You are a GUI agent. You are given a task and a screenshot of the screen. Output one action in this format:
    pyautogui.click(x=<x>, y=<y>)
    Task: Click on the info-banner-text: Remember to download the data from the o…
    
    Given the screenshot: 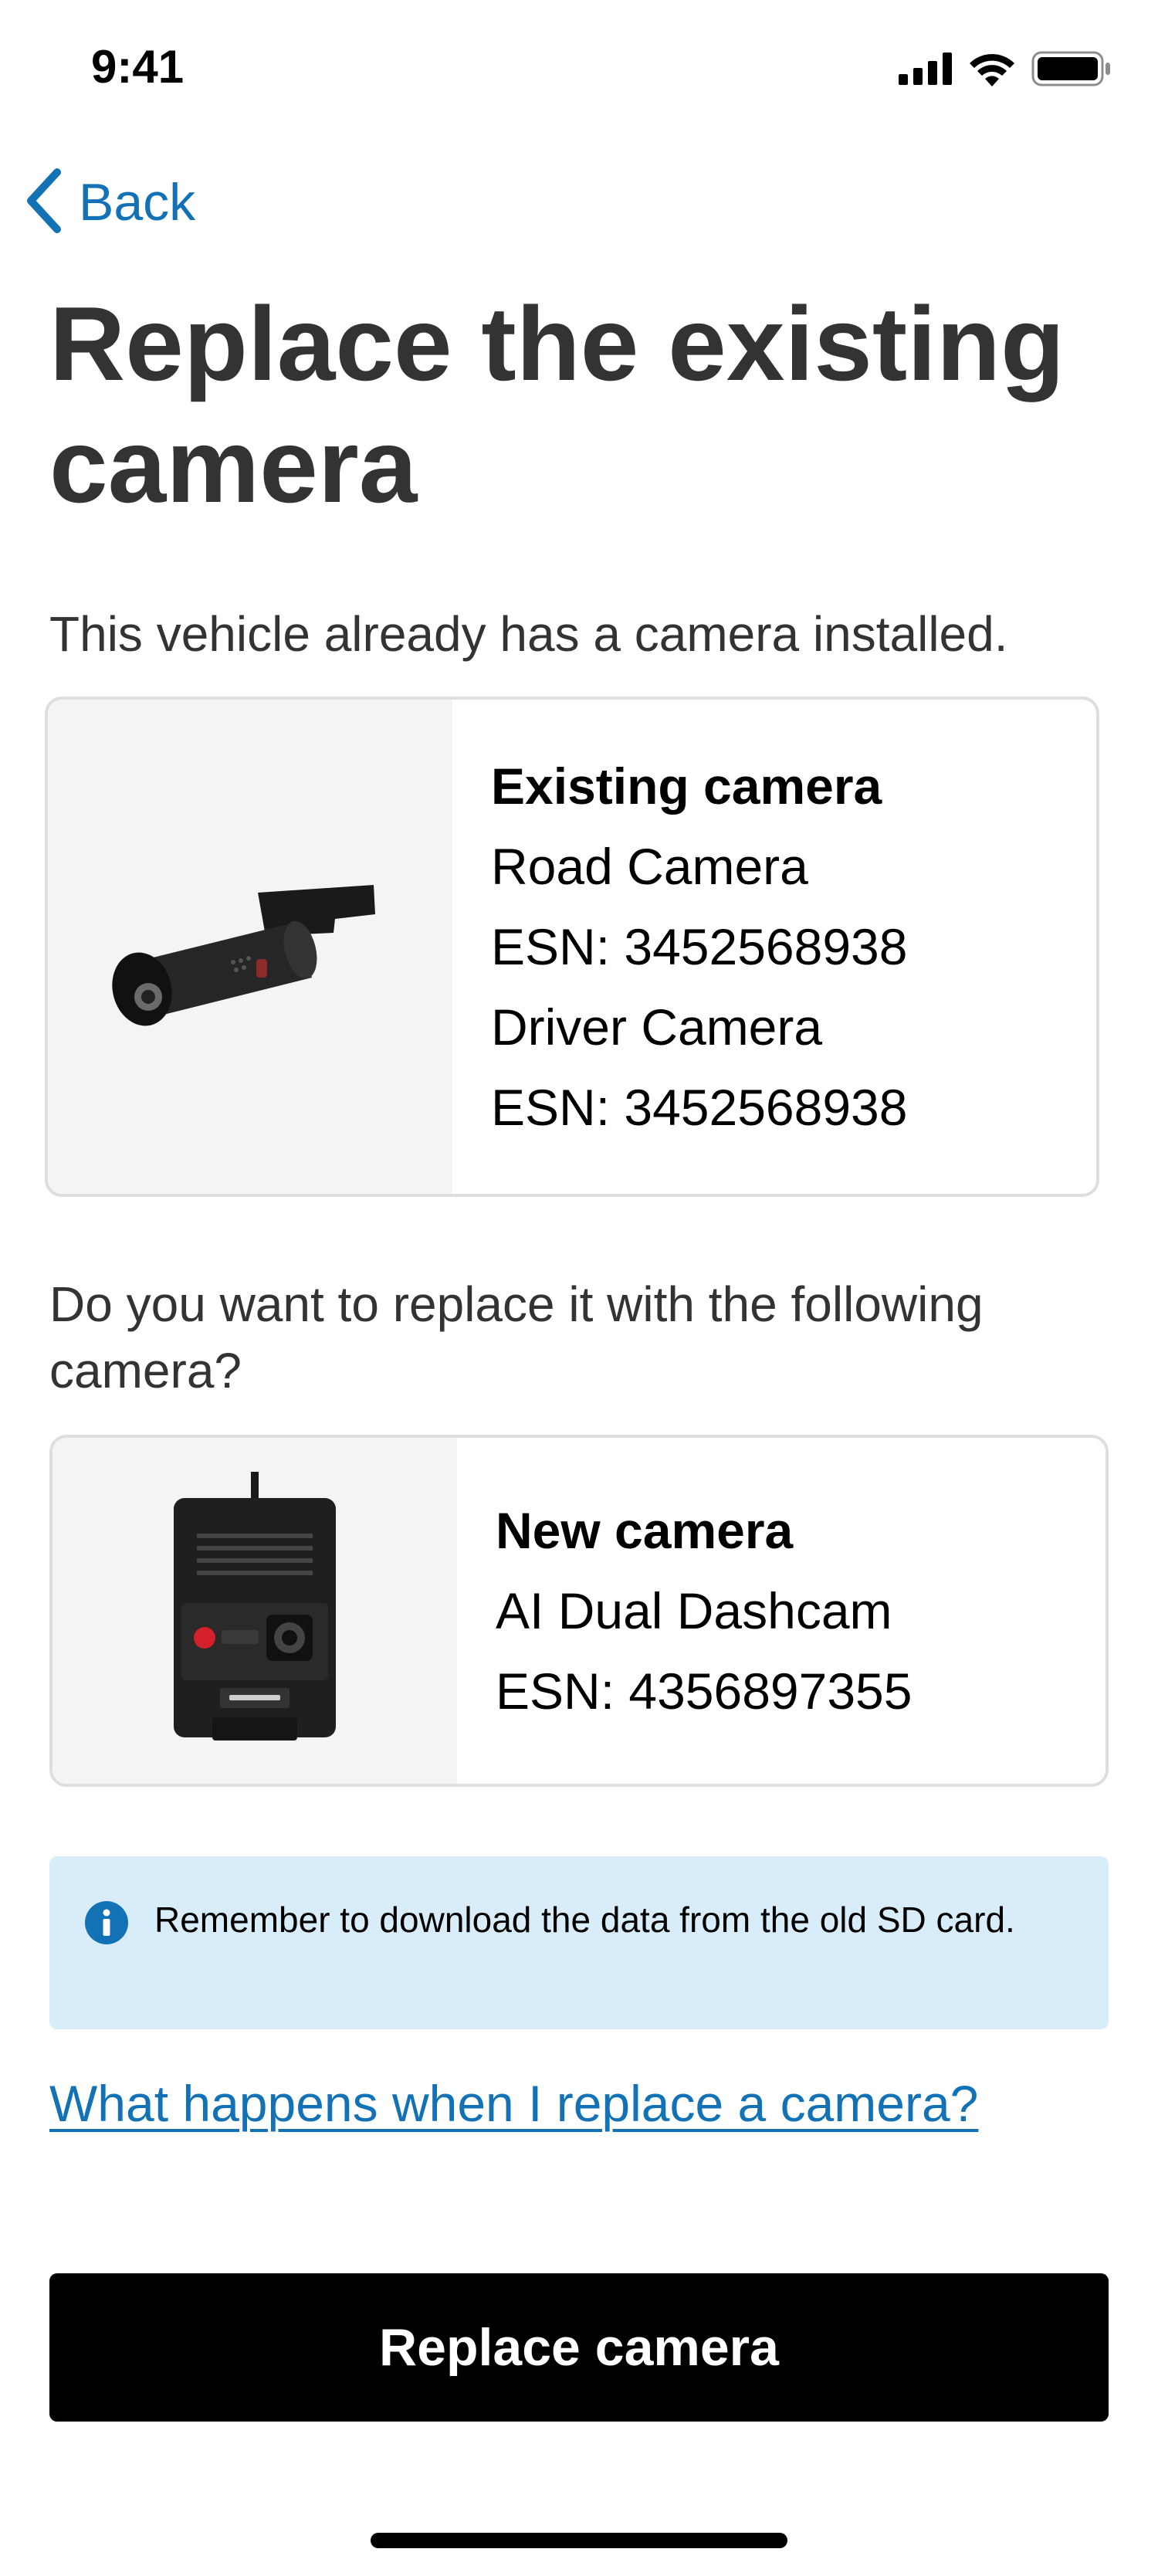 What is the action you would take?
    pyautogui.click(x=584, y=1920)
    